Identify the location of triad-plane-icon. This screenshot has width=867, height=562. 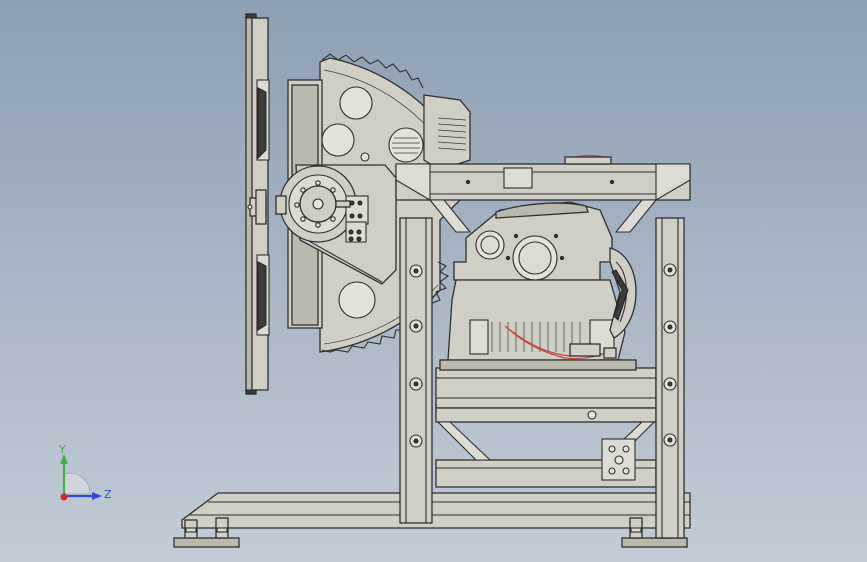
(77, 483).